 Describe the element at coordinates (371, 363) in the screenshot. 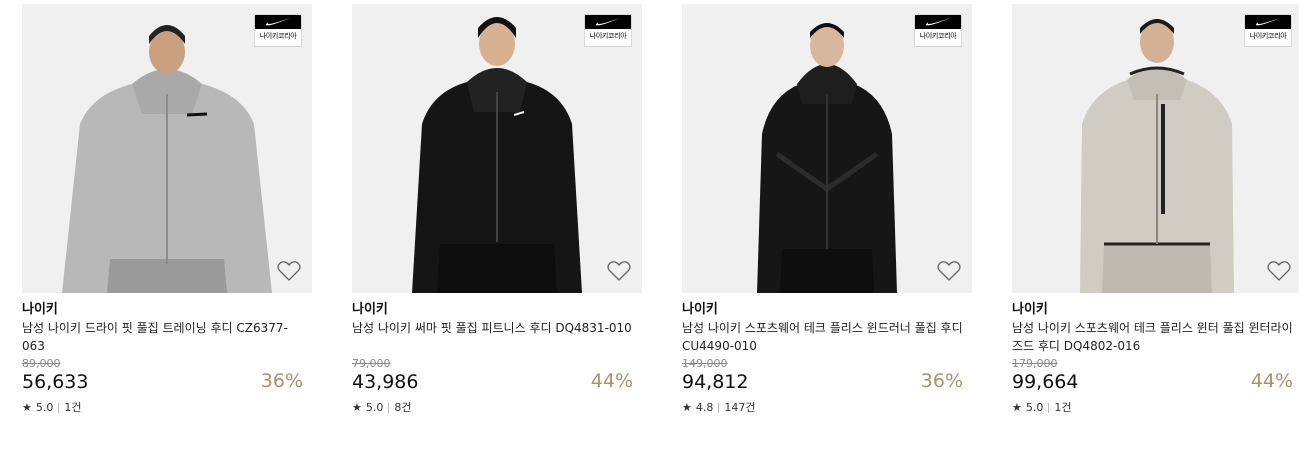

I see `original-price: 79,000` at that location.